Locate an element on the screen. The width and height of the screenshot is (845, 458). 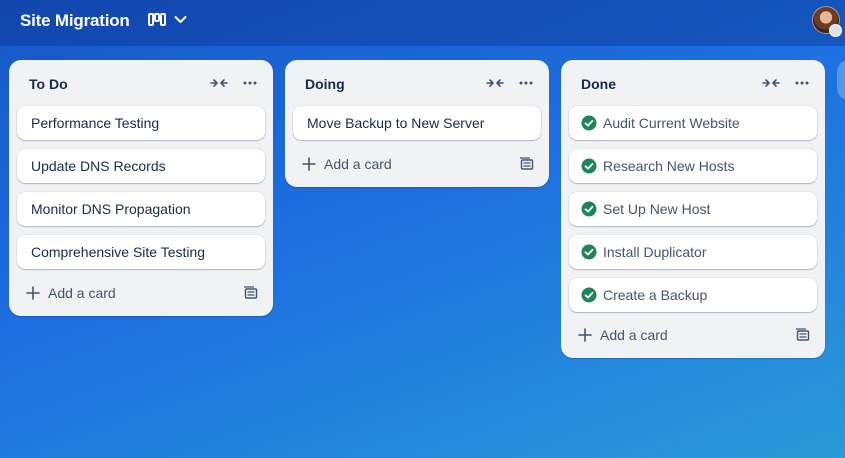
card: Audit Current Website is located at coordinates (693, 123).